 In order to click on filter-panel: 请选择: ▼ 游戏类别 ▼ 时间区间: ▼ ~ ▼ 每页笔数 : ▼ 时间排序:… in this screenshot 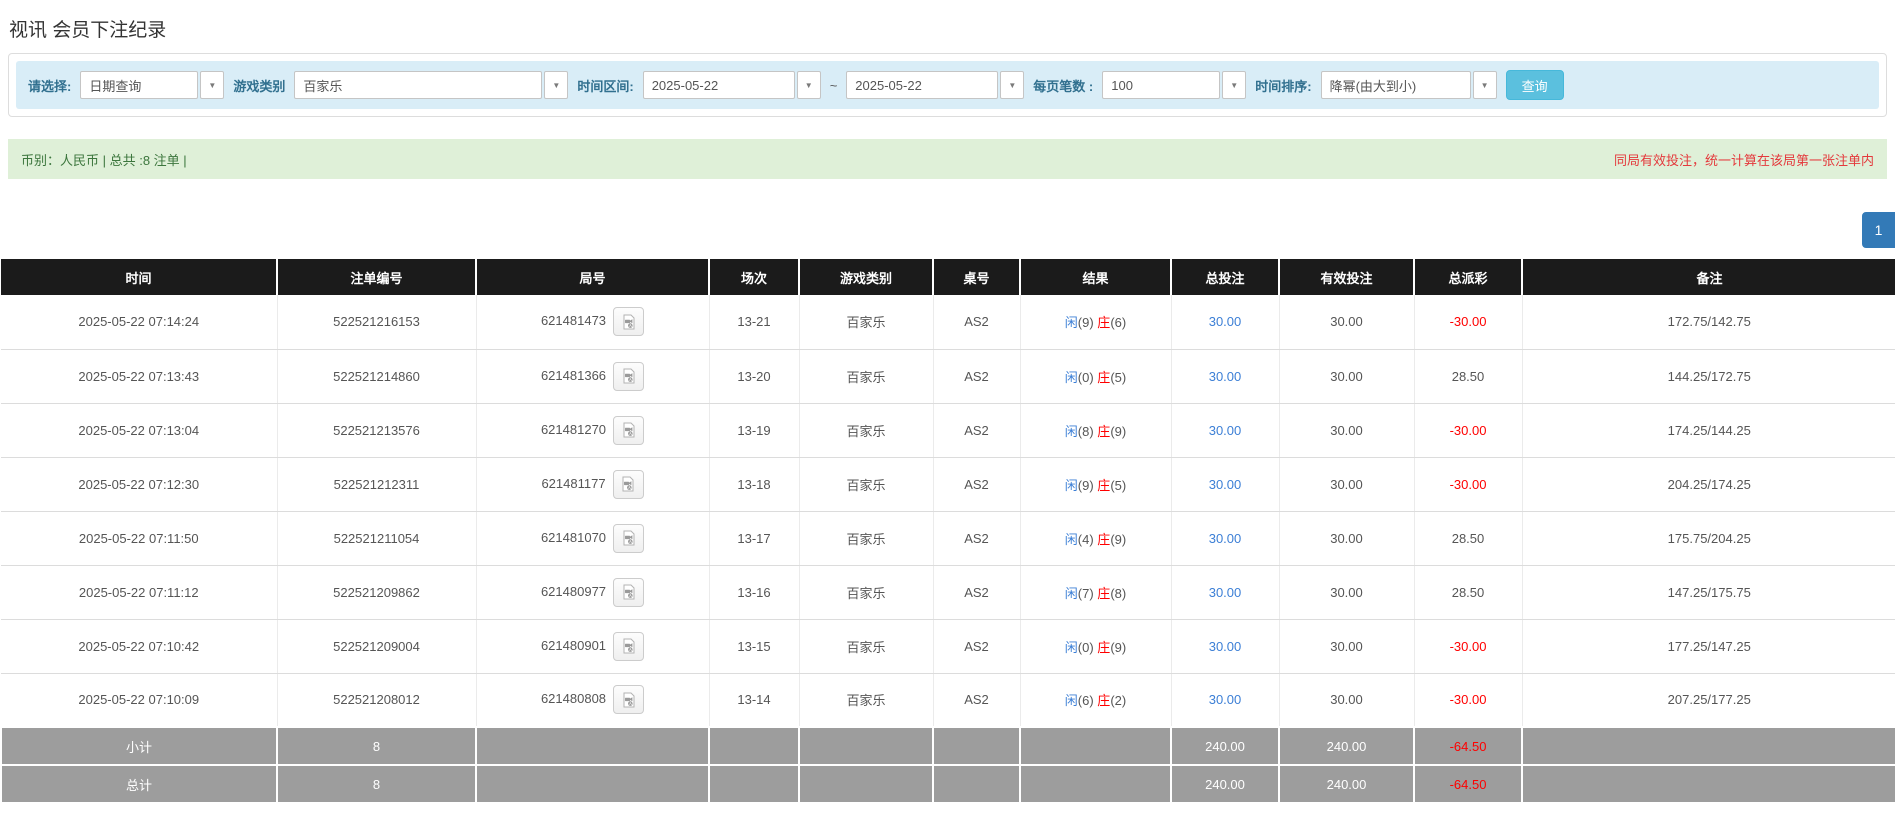, I will do `click(947, 85)`.